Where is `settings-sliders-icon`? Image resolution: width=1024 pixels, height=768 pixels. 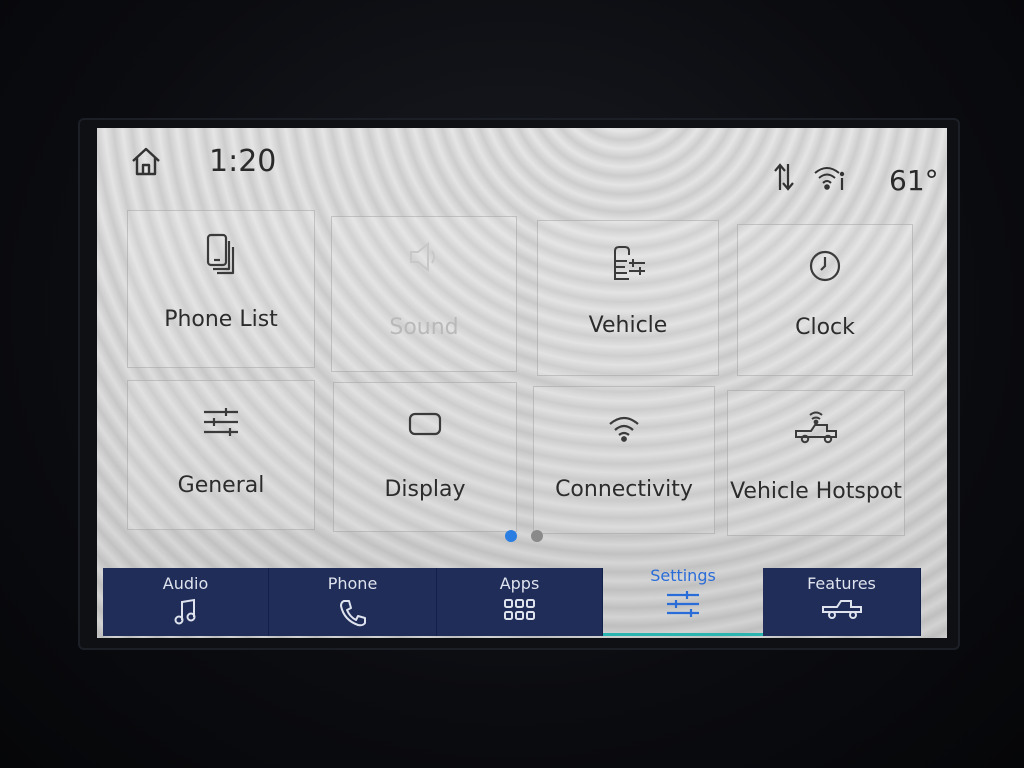 settings-sliders-icon is located at coordinates (683, 604).